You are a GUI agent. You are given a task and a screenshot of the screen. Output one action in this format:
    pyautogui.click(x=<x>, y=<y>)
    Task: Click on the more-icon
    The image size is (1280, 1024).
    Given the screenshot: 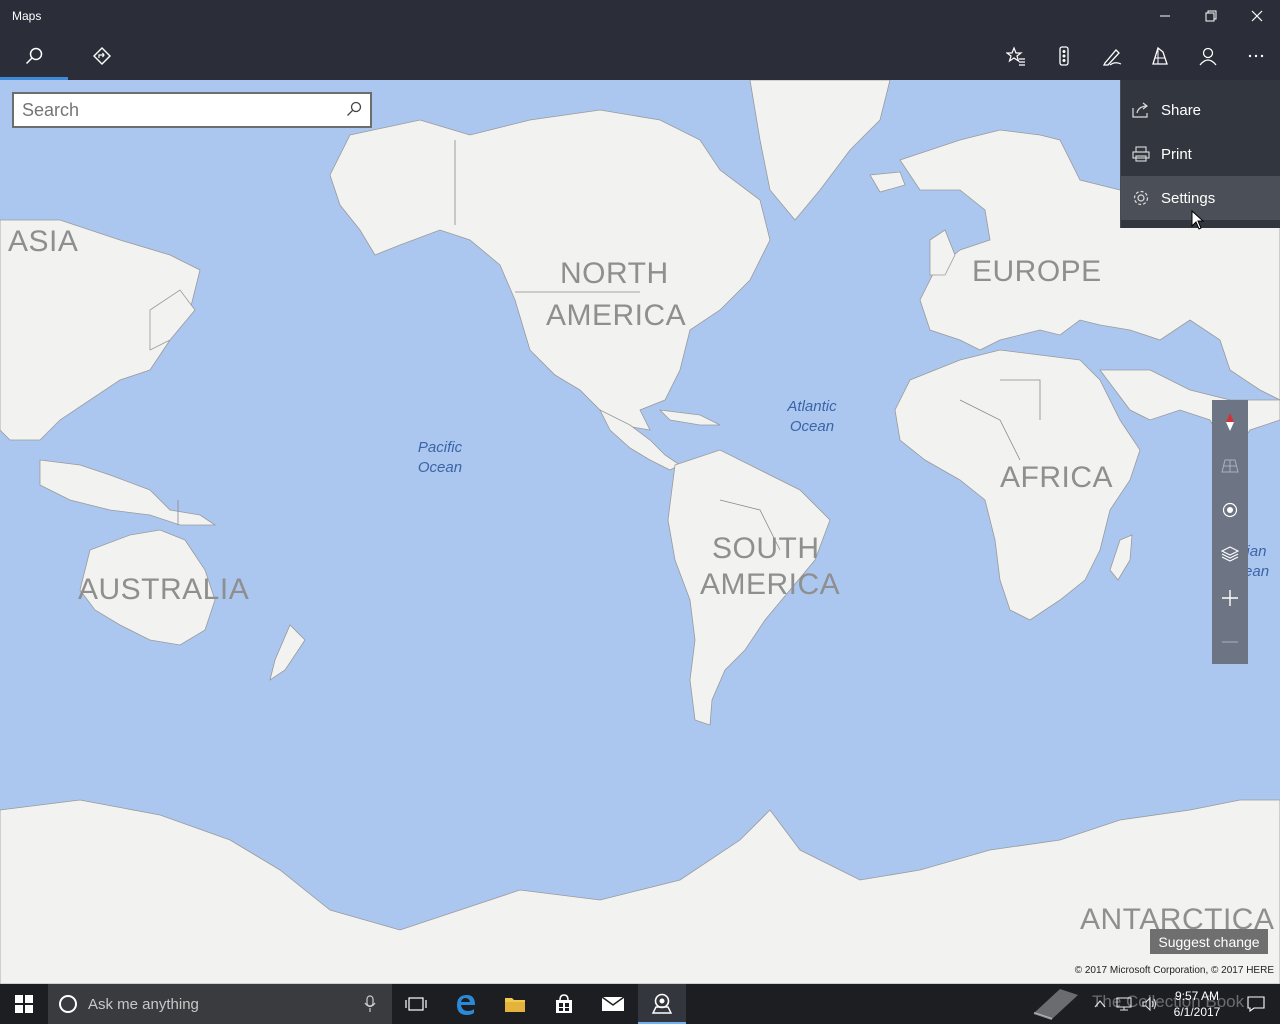 What is the action you would take?
    pyautogui.click(x=1256, y=56)
    